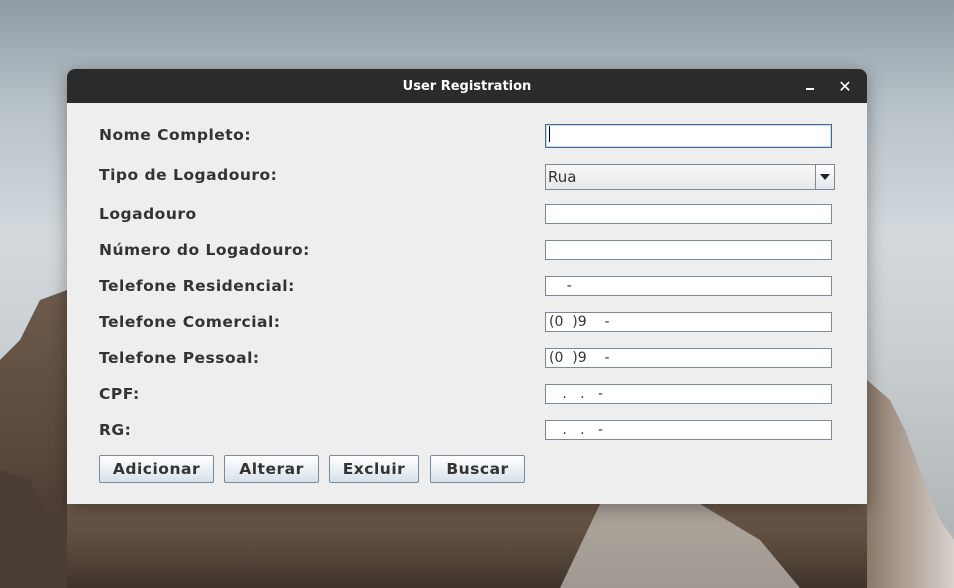  What do you see at coordinates (549, 134) in the screenshot?
I see `text-caret` at bounding box center [549, 134].